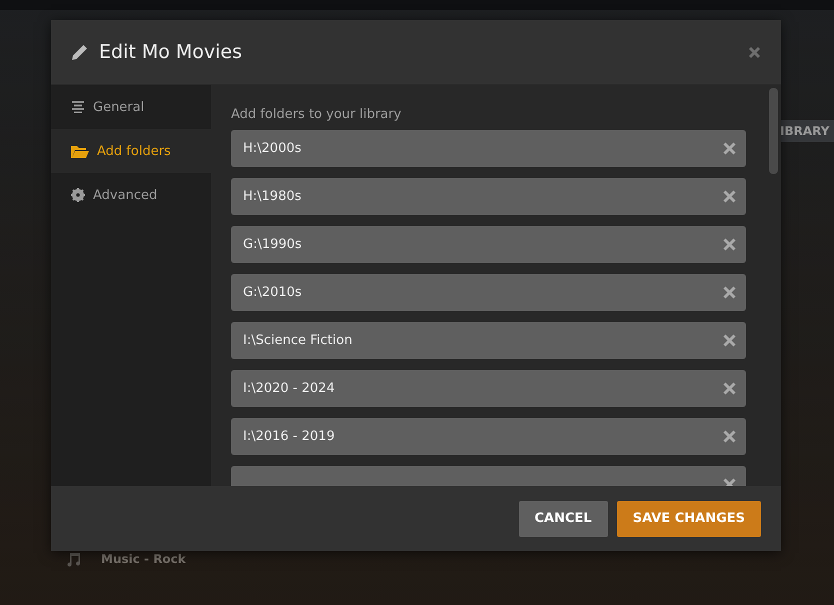 The width and height of the screenshot is (834, 605). I want to click on folder-icon, so click(80, 151).